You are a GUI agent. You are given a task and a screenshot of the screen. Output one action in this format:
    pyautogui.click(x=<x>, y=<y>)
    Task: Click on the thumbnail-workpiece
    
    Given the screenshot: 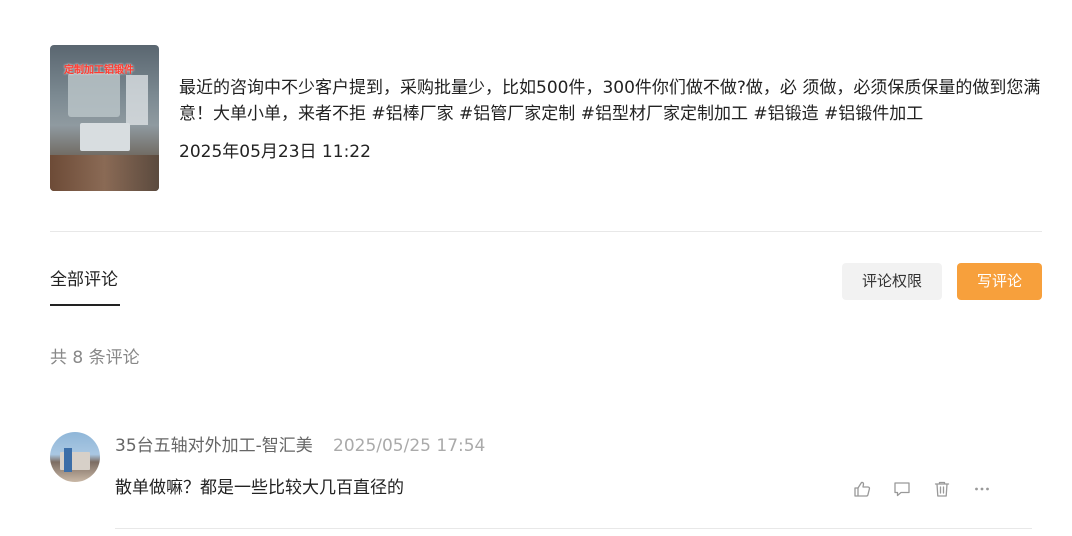 What is the action you would take?
    pyautogui.click(x=105, y=137)
    